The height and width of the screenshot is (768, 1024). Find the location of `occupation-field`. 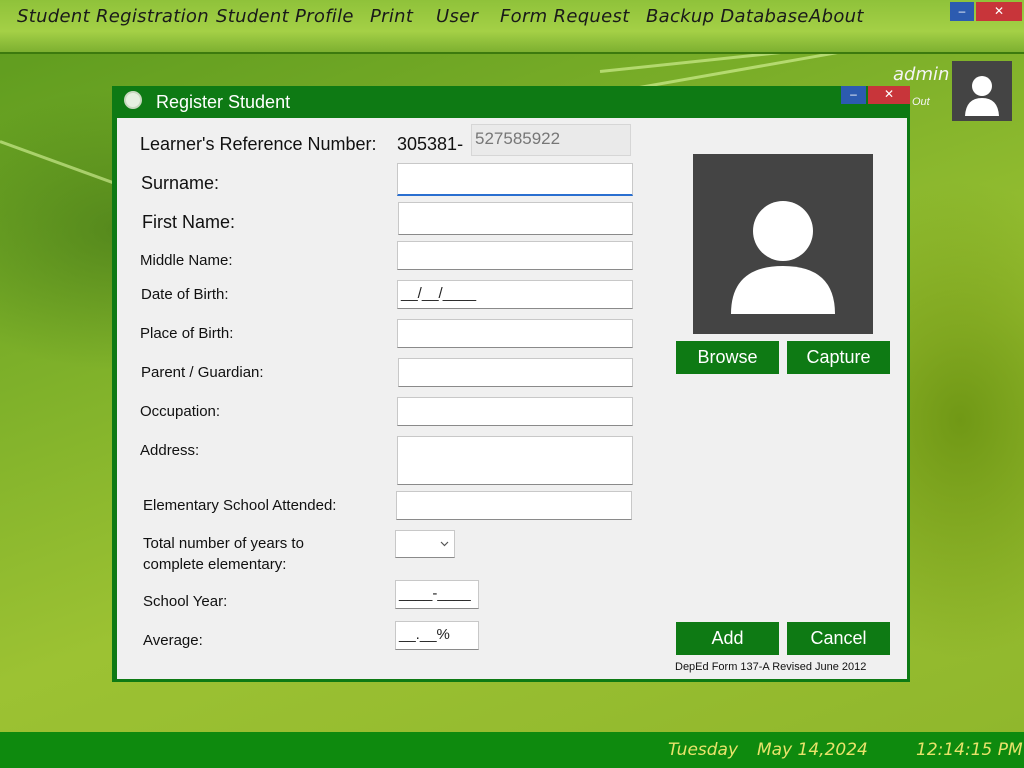

occupation-field is located at coordinates (515, 411).